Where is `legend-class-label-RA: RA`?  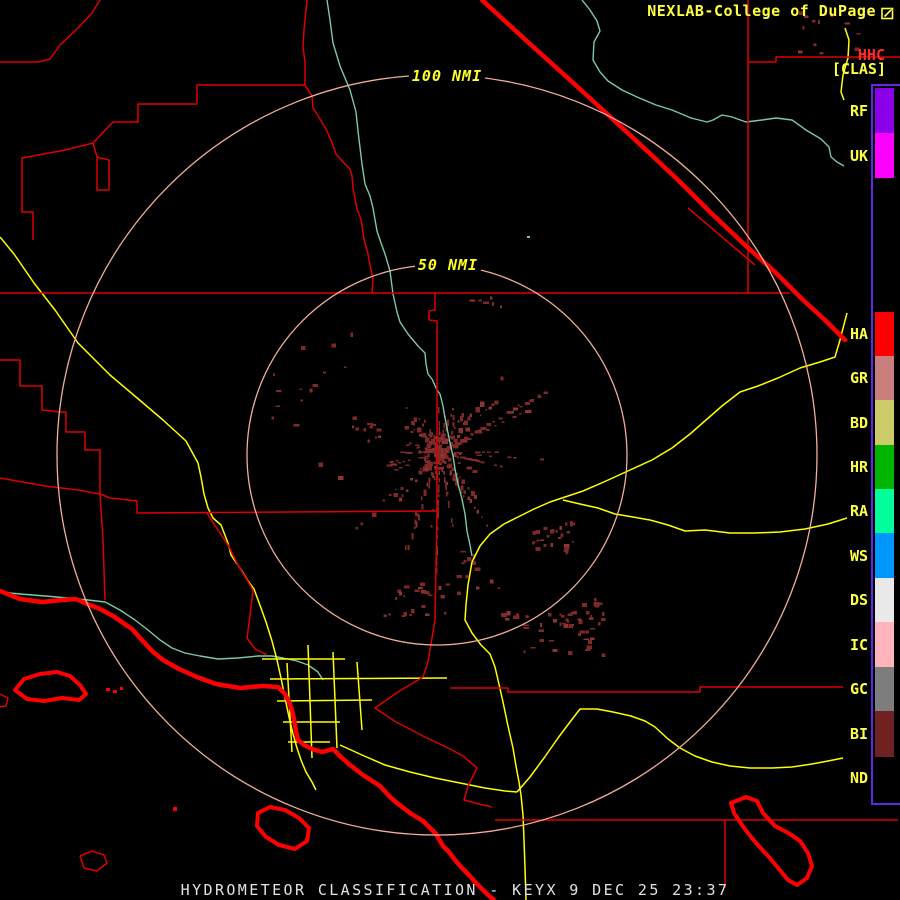 legend-class-label-RA: RA is located at coordinates (858, 511).